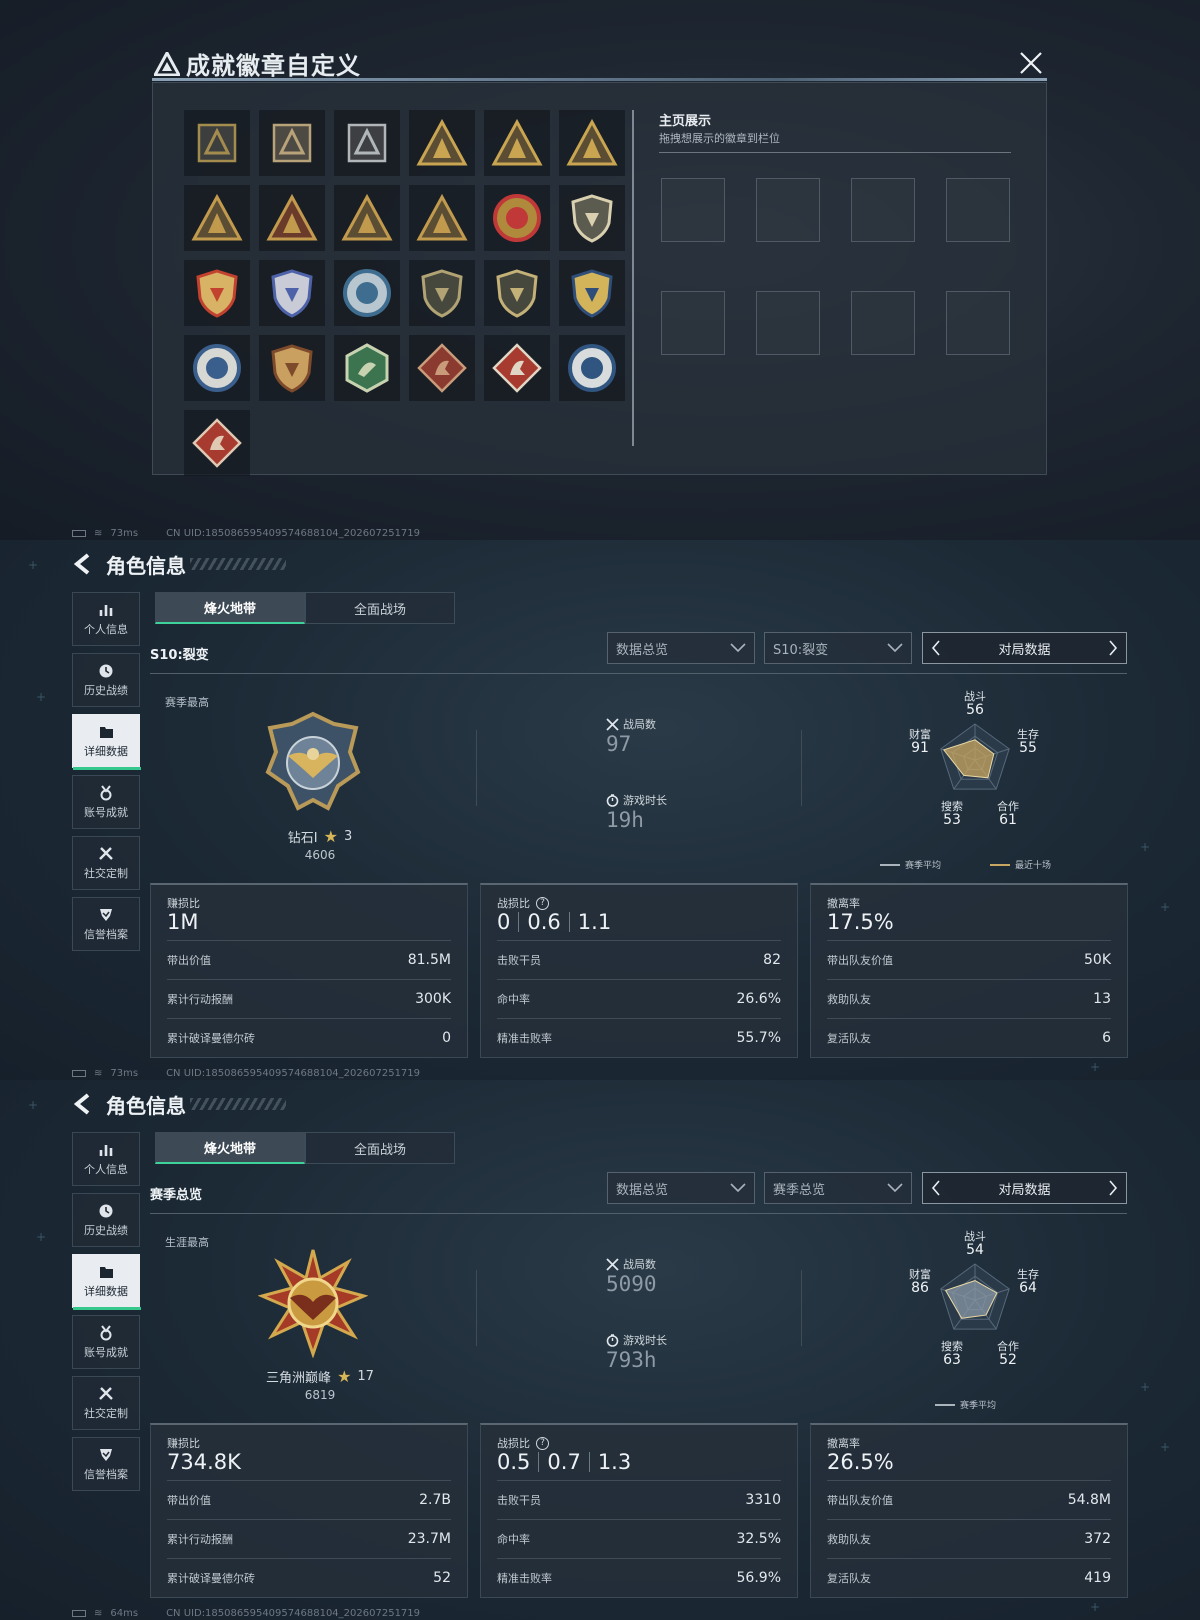  What do you see at coordinates (183, 903) in the screenshot?
I see `profit-caption: 赚损比` at bounding box center [183, 903].